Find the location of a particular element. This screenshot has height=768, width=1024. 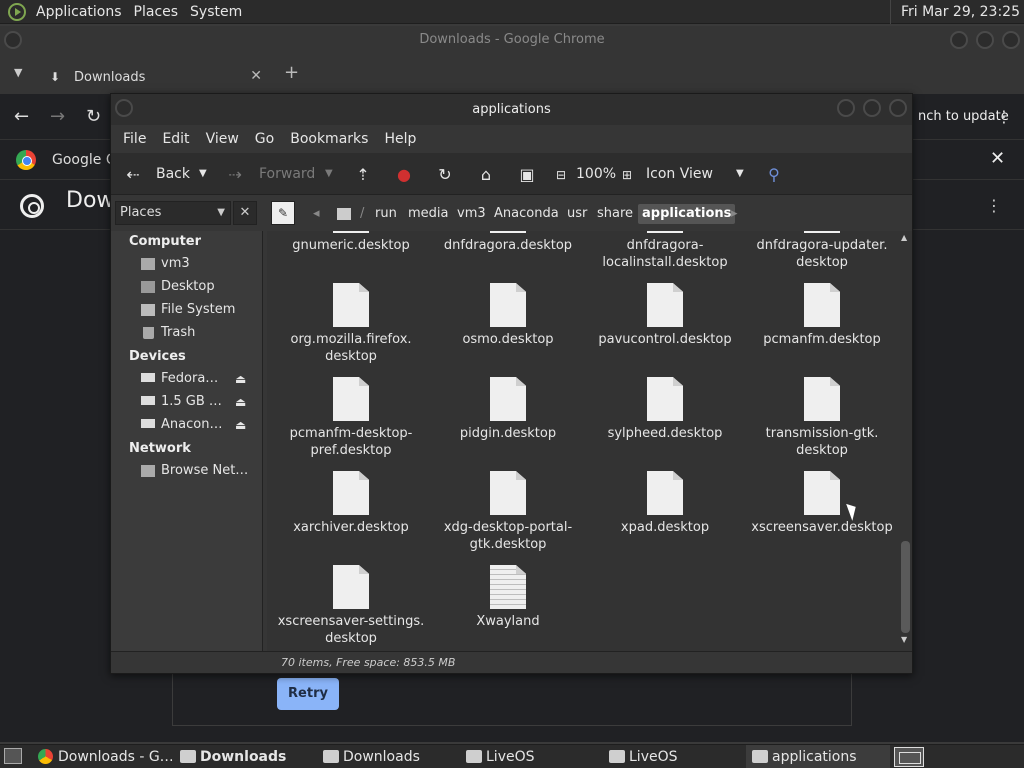

file-item: Xwayland is located at coordinates (508, 597).